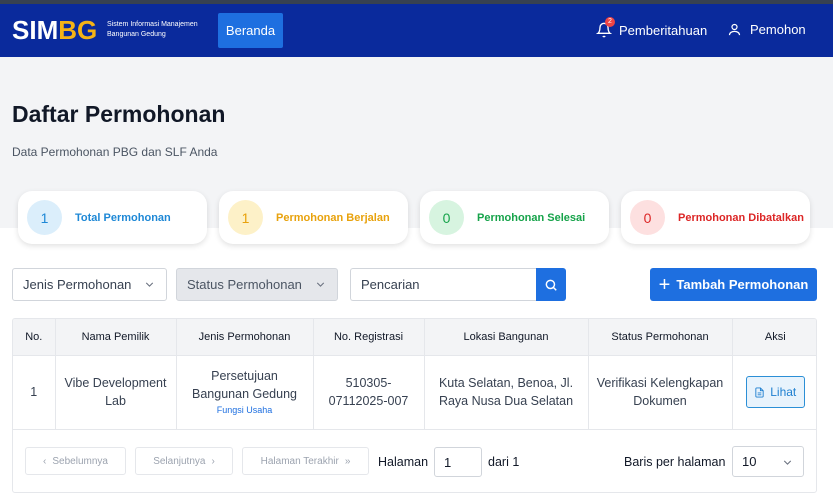 Image resolution: width=833 pixels, height=504 pixels. Describe the element at coordinates (506, 337) in the screenshot. I see `column-header: Lokasi Bangunan` at that location.